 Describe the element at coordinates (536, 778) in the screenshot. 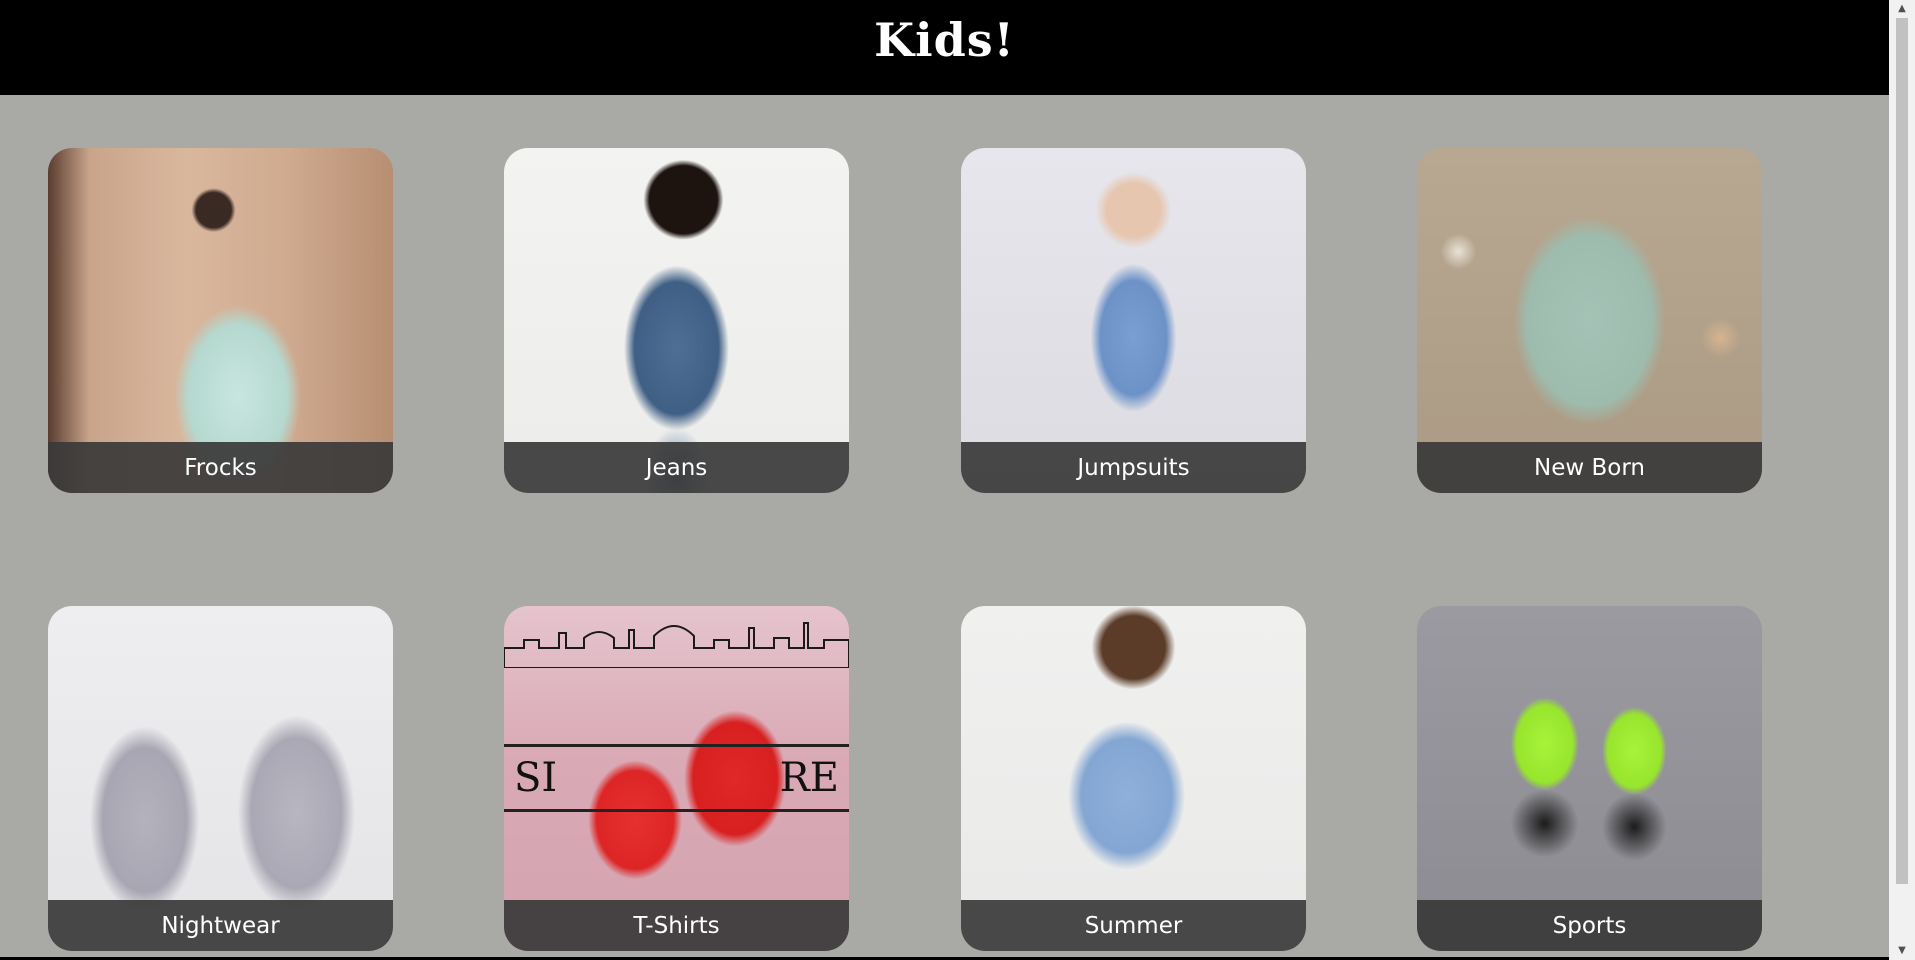

I see `sign-text-left: SI` at that location.